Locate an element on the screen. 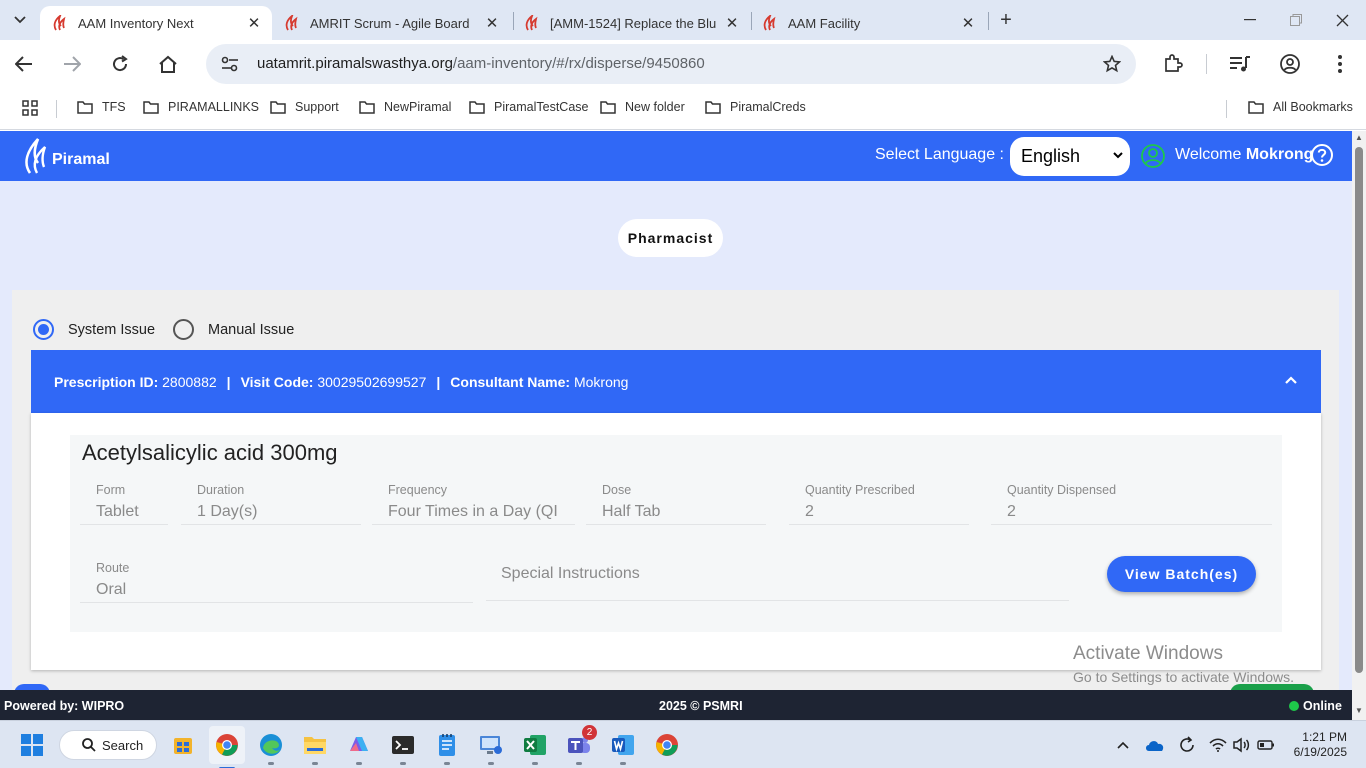  field-label: Form is located at coordinates (111, 490).